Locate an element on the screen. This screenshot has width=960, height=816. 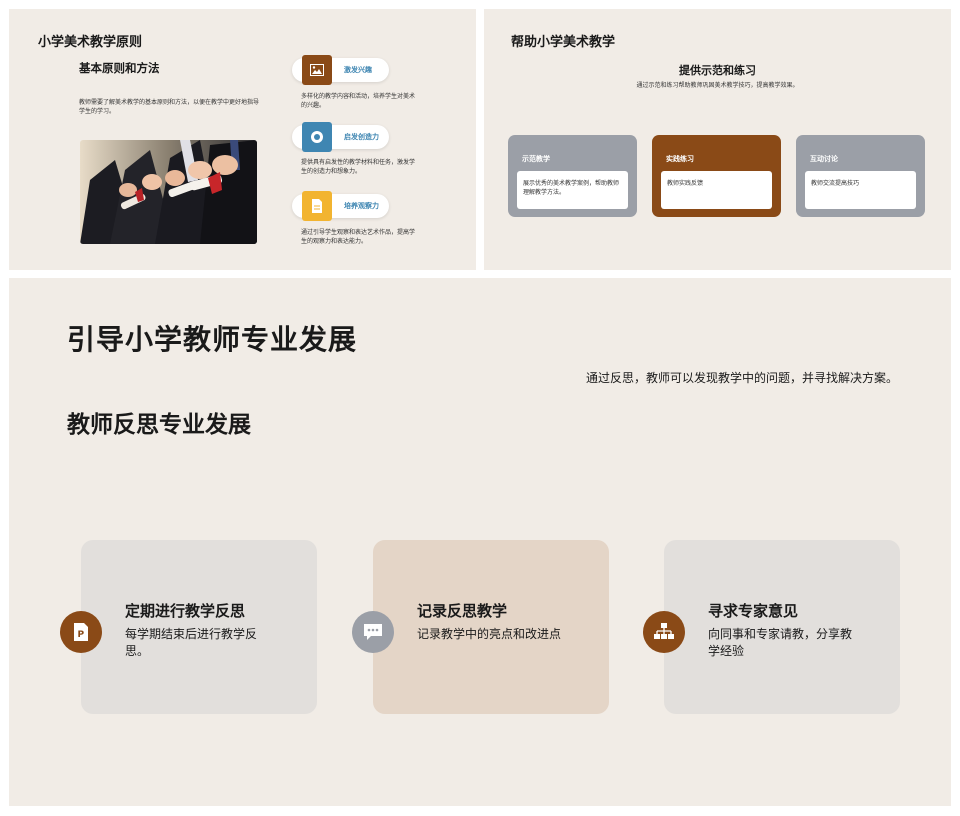
chat-icon is located at coordinates (373, 632).